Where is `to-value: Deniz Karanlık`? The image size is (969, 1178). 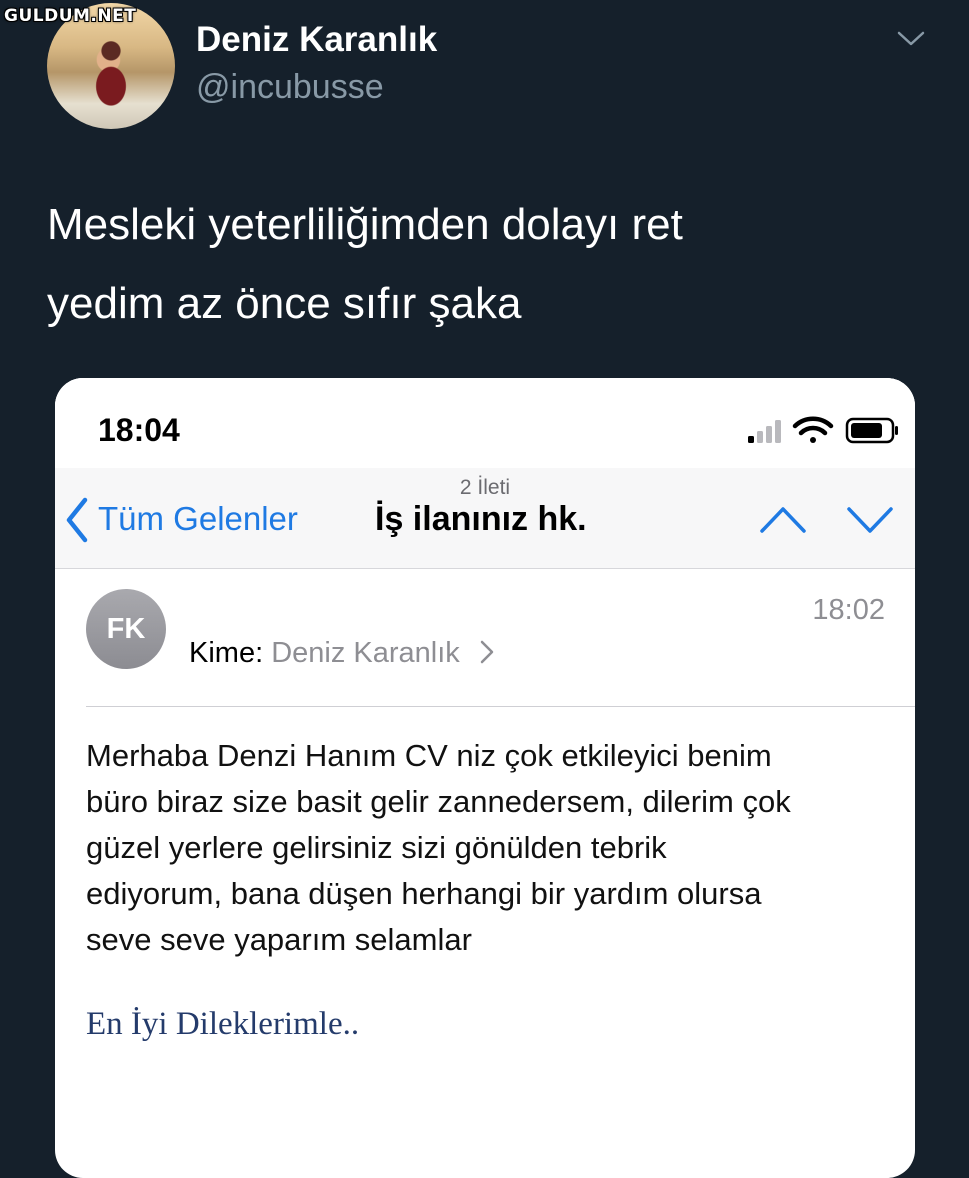 to-value: Deniz Karanlık is located at coordinates (365, 653).